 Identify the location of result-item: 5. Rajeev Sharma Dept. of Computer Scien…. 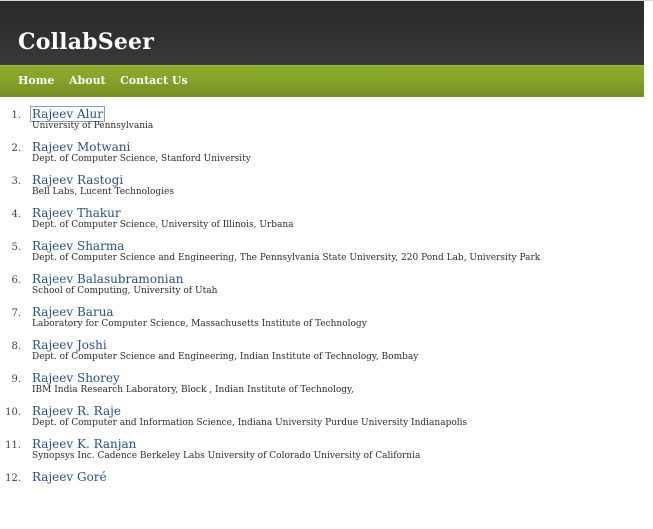
(322, 255).